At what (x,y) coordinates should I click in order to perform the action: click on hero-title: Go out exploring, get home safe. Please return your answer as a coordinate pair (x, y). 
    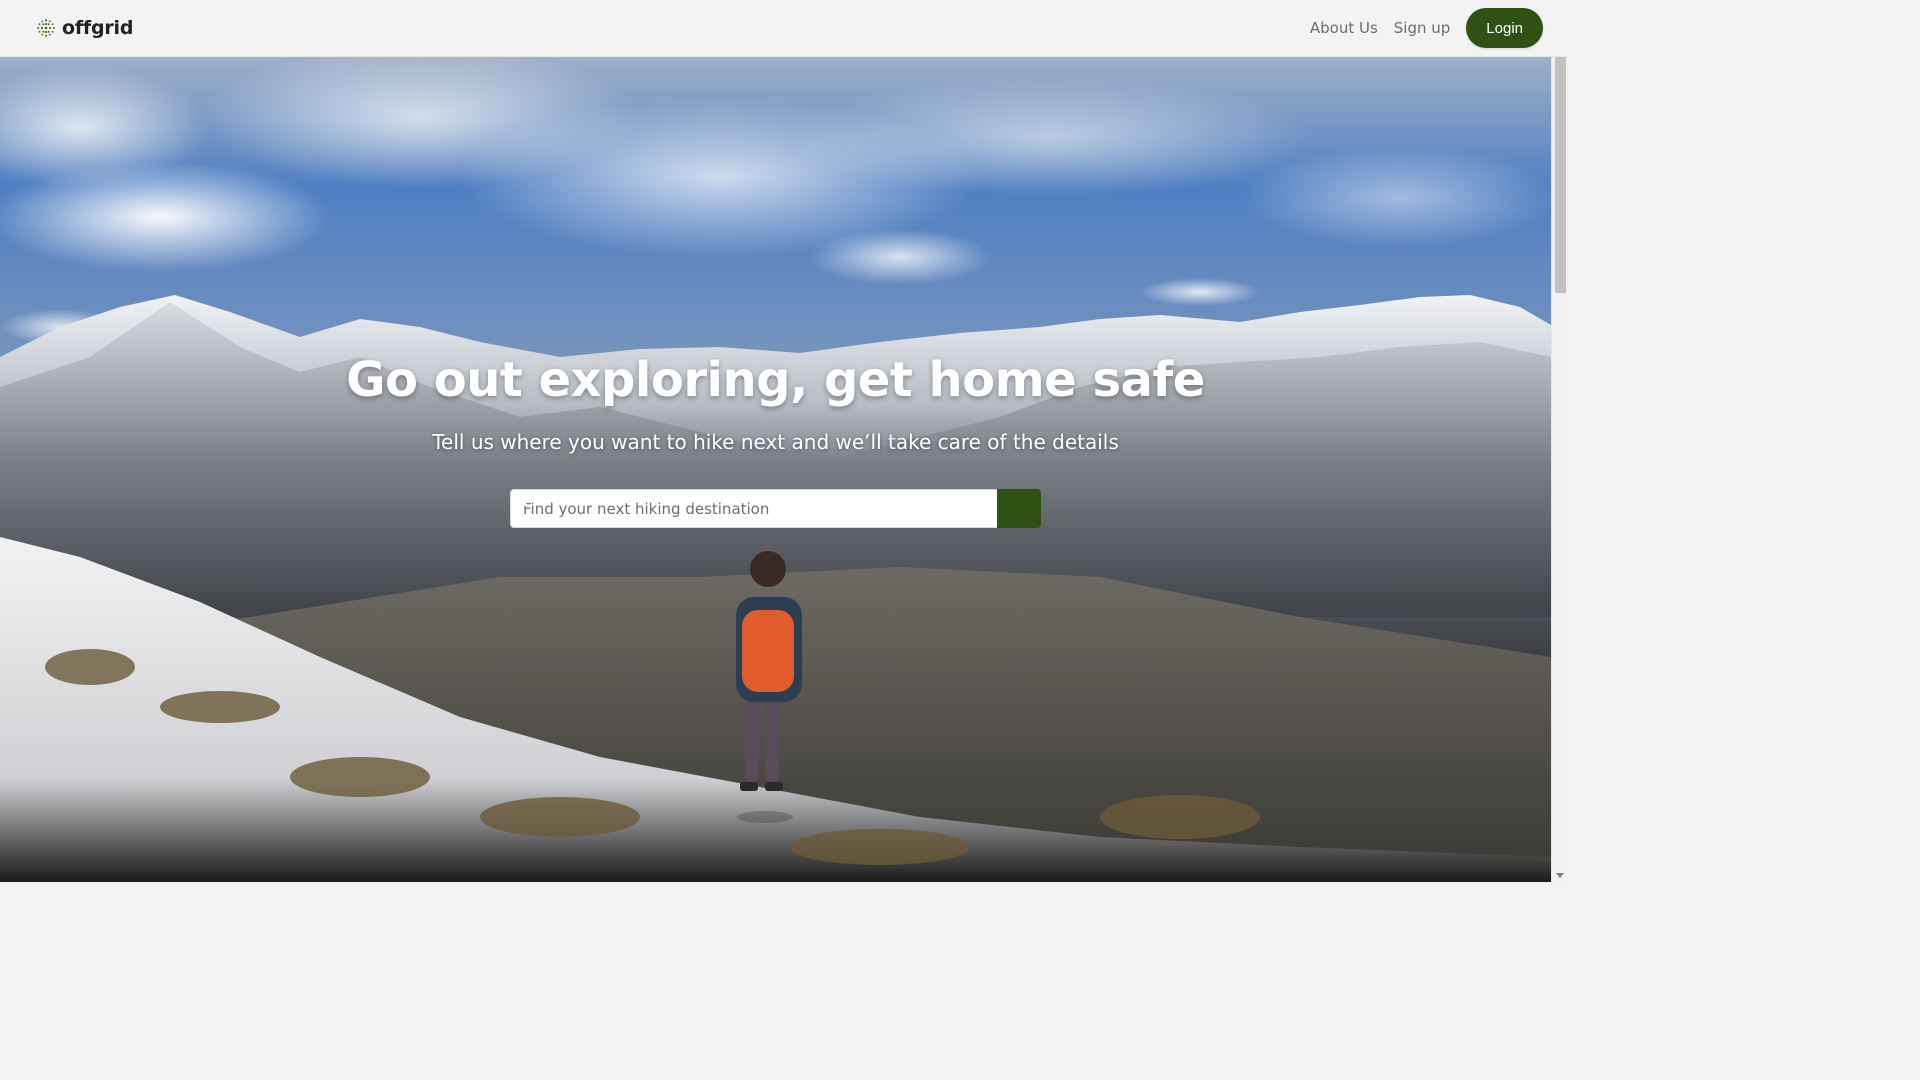
    Looking at the image, I should click on (775, 380).